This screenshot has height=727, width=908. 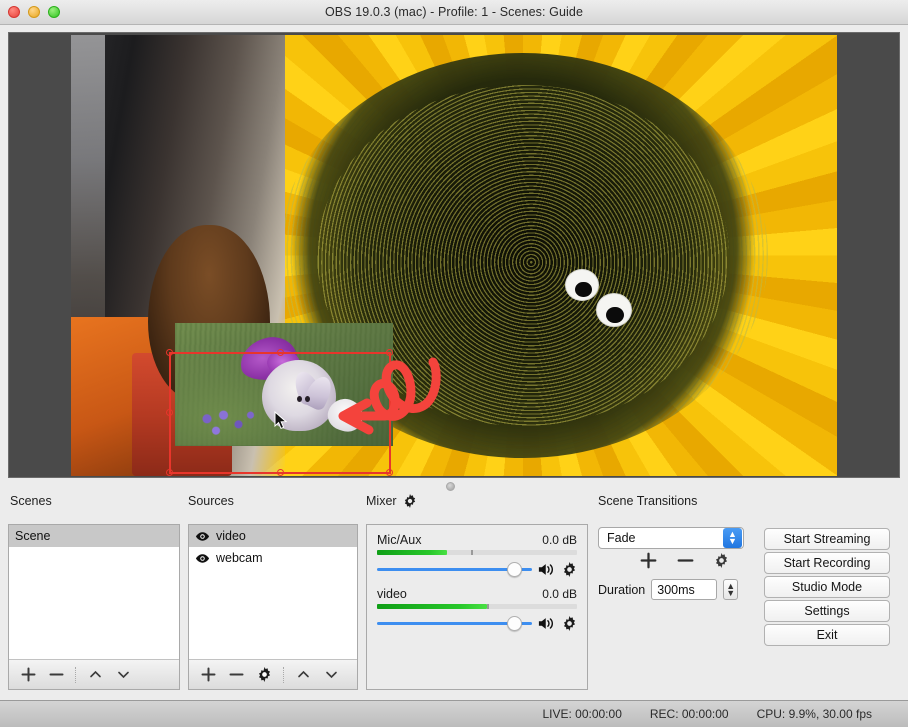 I want to click on remove-transition-button, so click(x=685, y=563).